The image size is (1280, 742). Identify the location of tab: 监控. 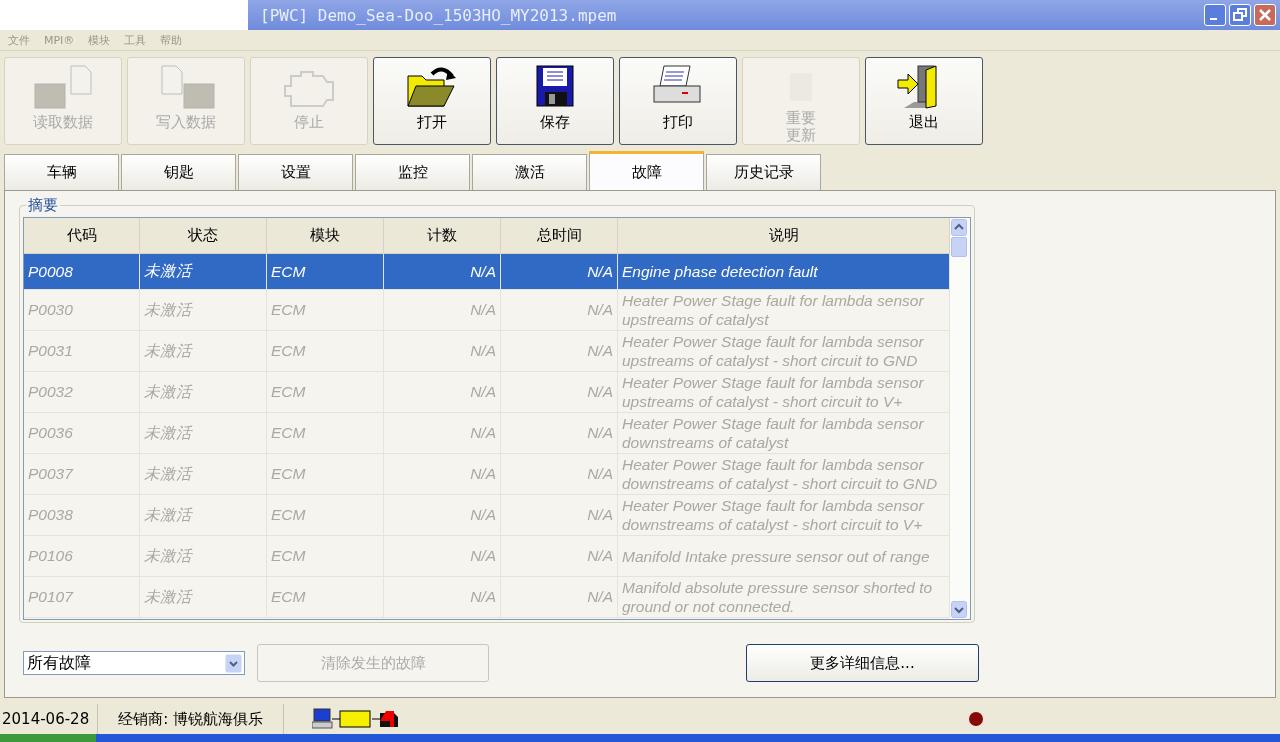
(412, 172).